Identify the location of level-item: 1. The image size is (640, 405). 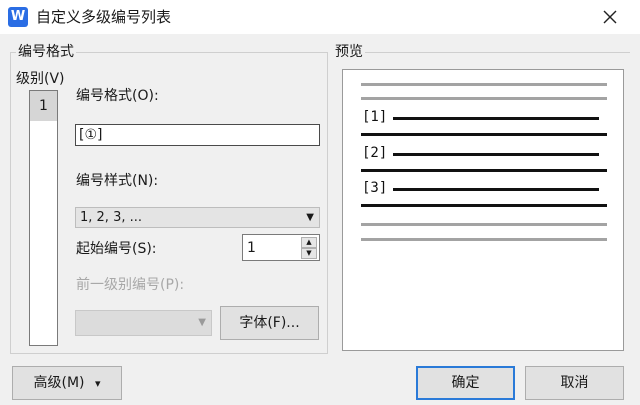
(43, 106).